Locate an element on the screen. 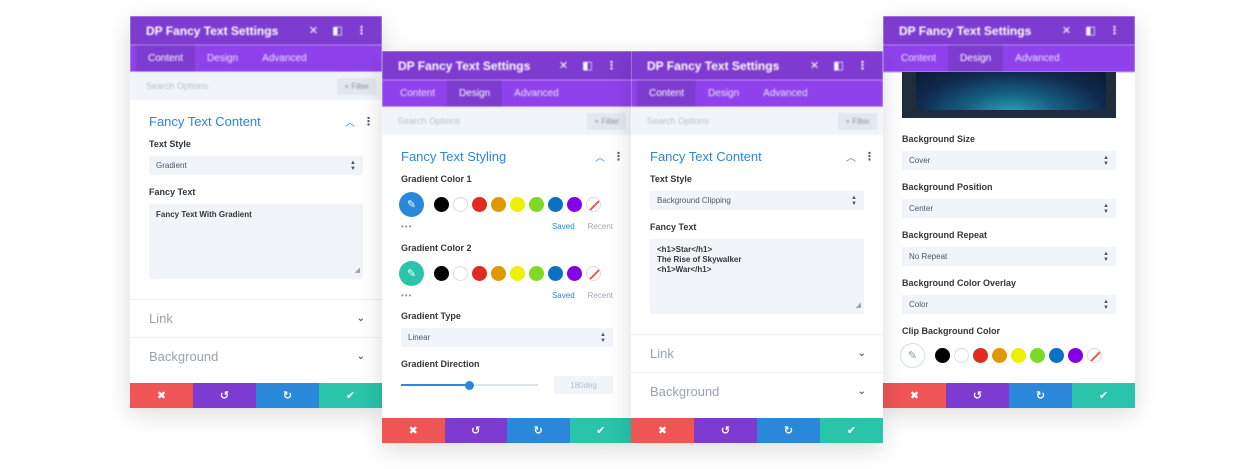 The image size is (1258, 469). gradient-type-select: Linear ▲ ▼ is located at coordinates (507, 337).